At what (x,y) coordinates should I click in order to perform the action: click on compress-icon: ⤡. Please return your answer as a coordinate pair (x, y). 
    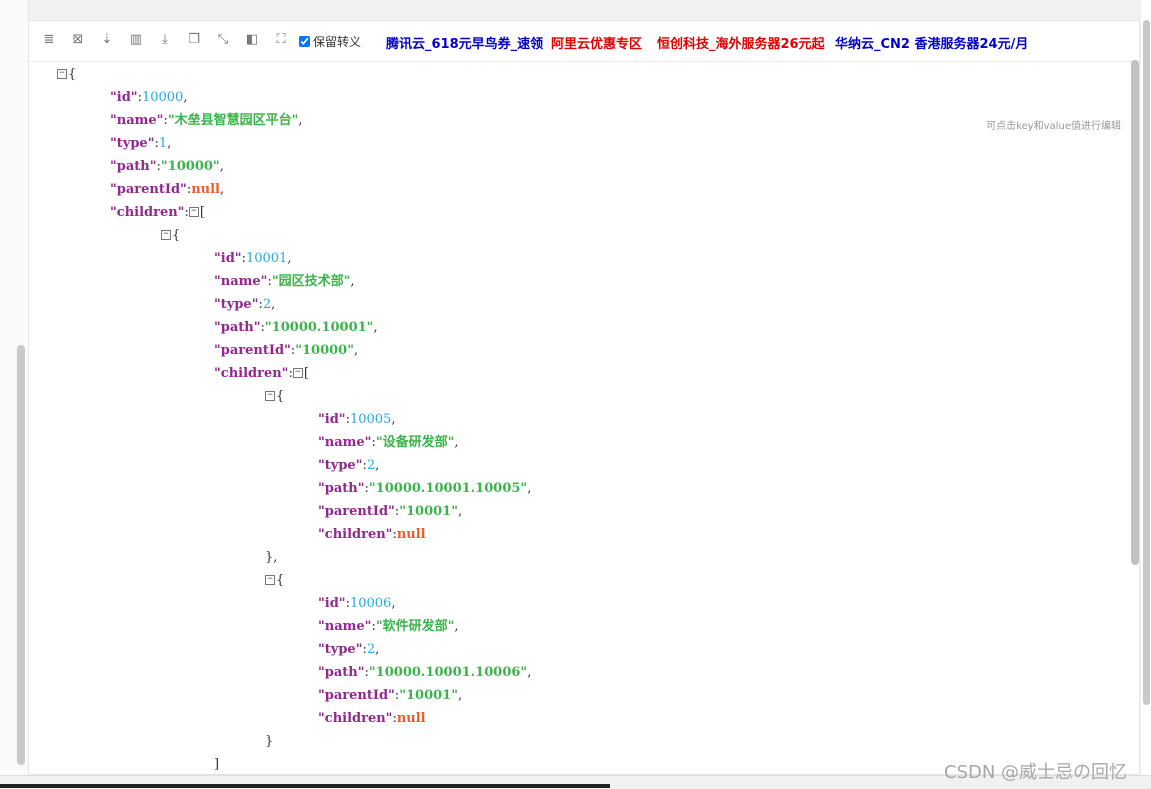
    Looking at the image, I should click on (223, 40).